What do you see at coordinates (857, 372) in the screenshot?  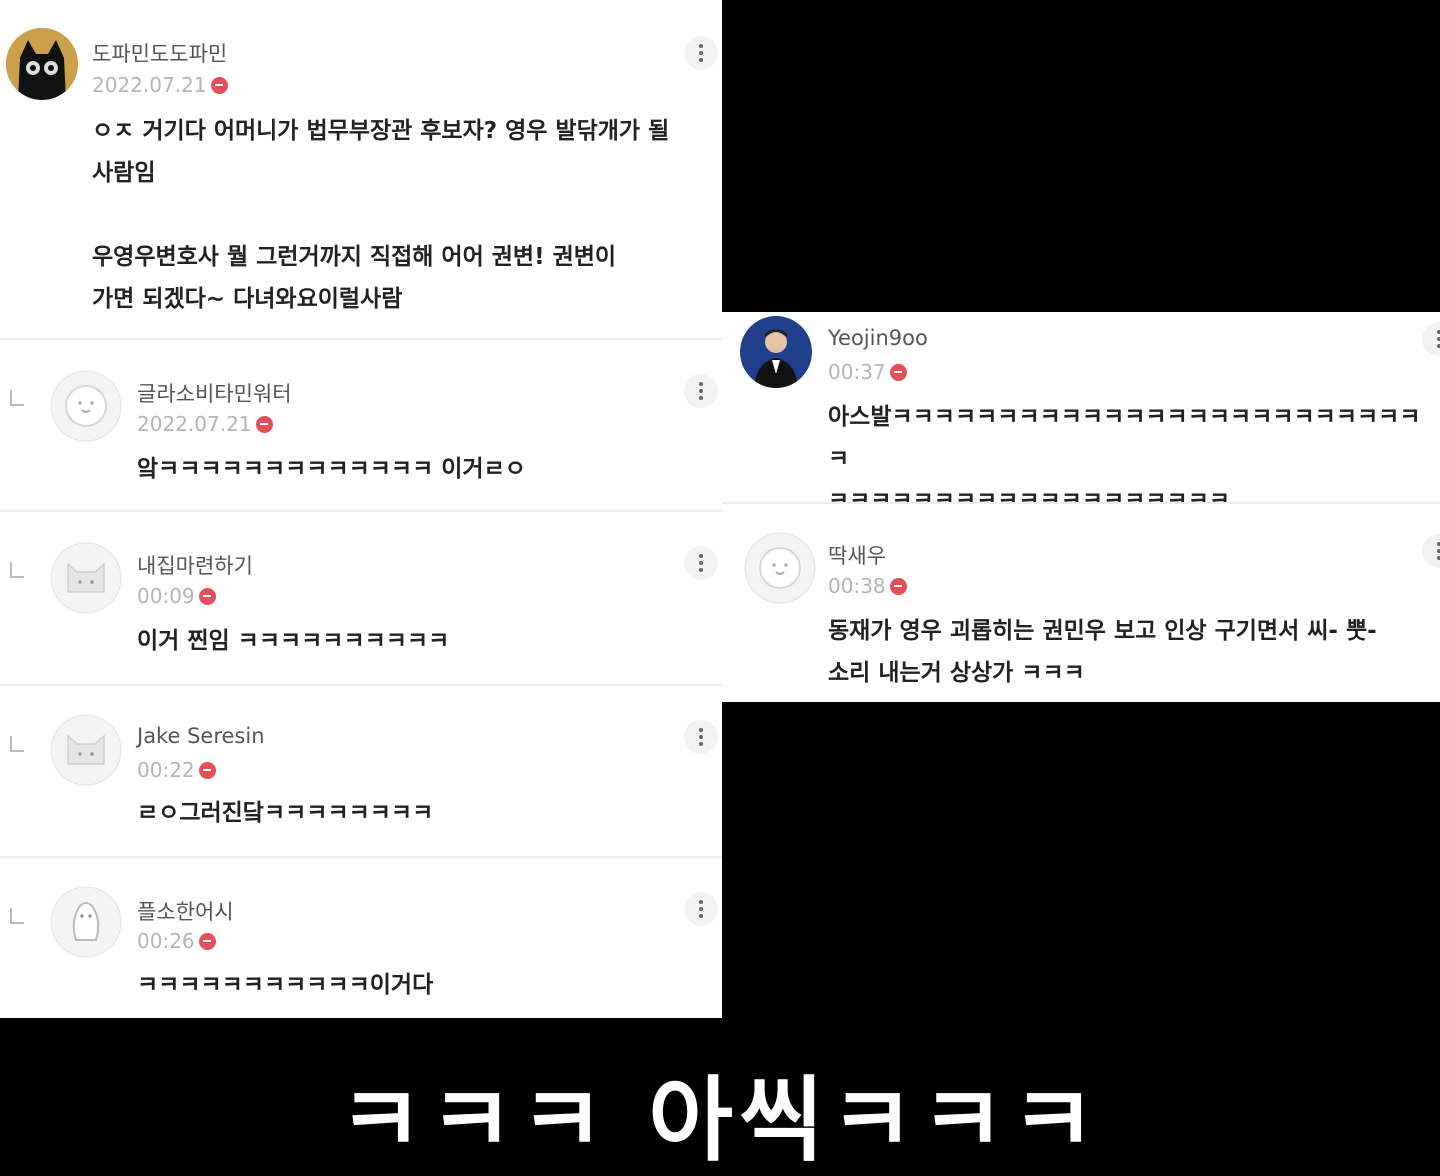 I see `comment-date: 00:37` at bounding box center [857, 372].